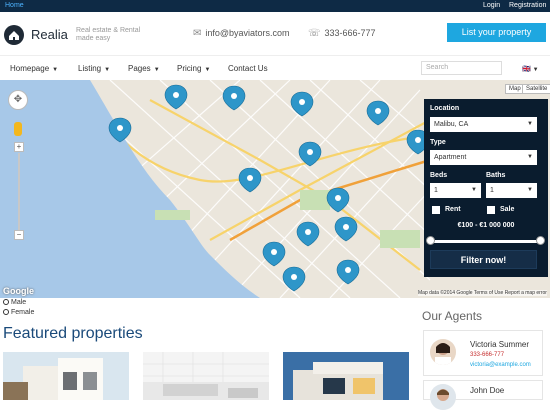 The image size is (550, 410). I want to click on beds-select: 1 ▼, so click(455, 190).